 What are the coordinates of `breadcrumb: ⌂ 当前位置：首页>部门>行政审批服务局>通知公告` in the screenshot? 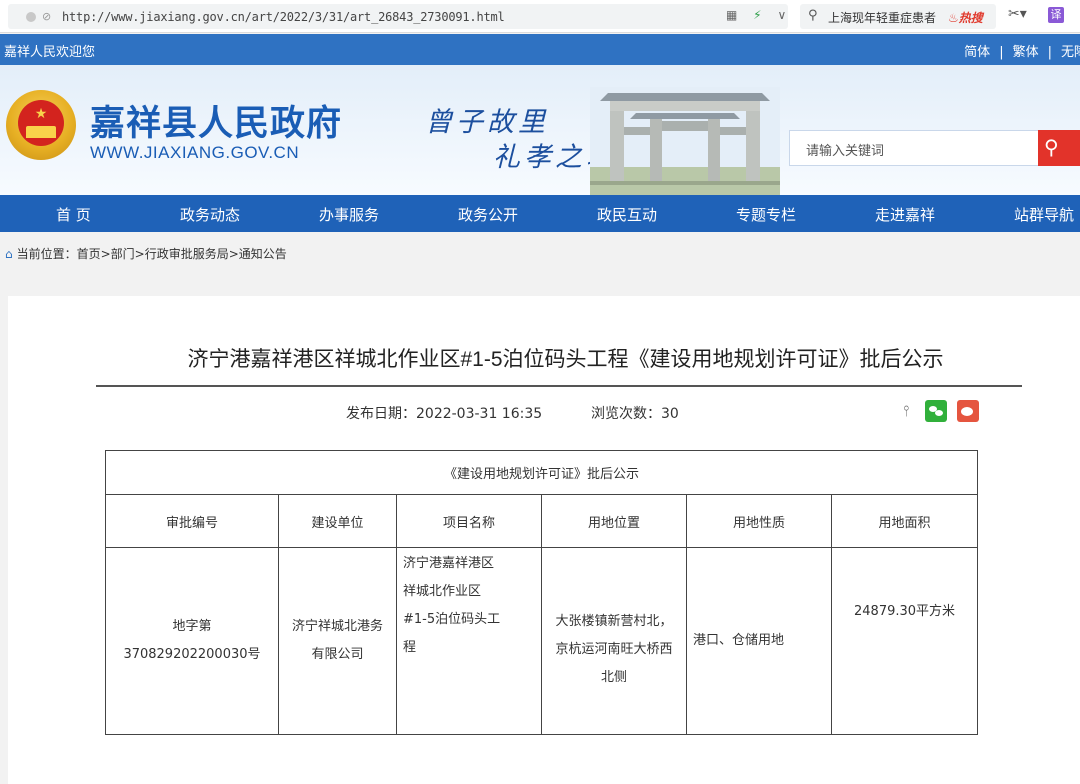 It's located at (146, 253).